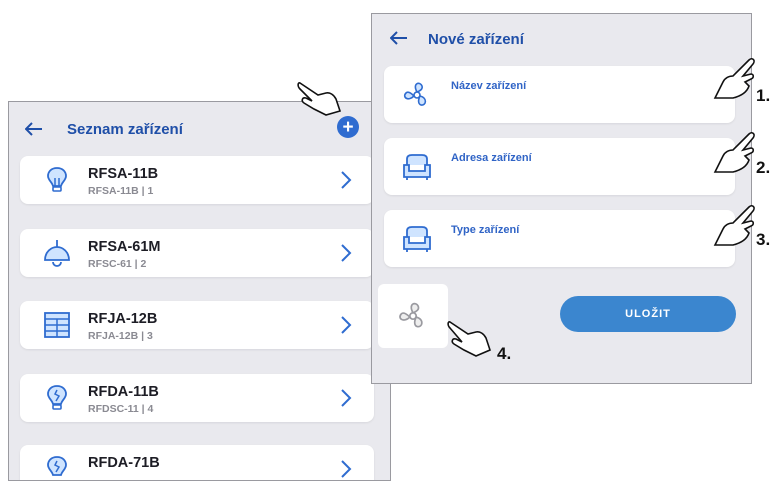  What do you see at coordinates (124, 463) in the screenshot?
I see `device-name: RFDA-71B` at bounding box center [124, 463].